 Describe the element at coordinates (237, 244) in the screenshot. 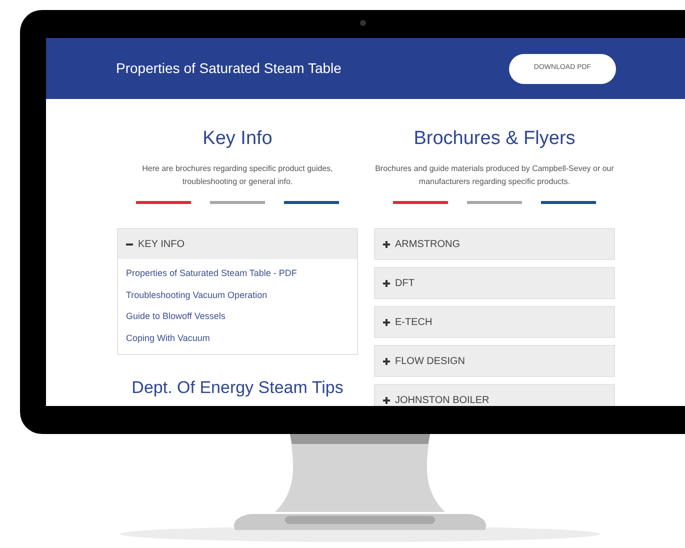

I see `accordion-header: KEY INFO` at that location.